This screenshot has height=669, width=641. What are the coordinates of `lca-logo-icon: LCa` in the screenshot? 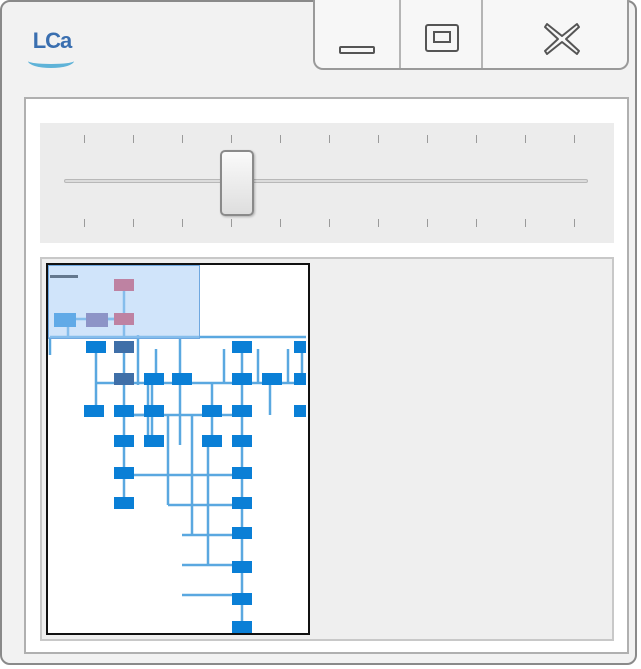 It's located at (52, 49).